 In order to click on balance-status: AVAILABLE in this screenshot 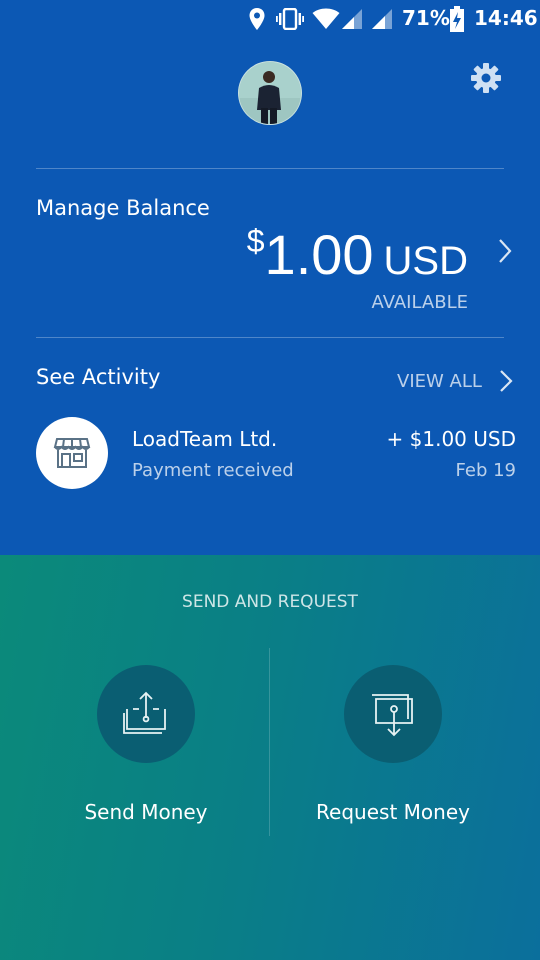, I will do `click(419, 302)`.